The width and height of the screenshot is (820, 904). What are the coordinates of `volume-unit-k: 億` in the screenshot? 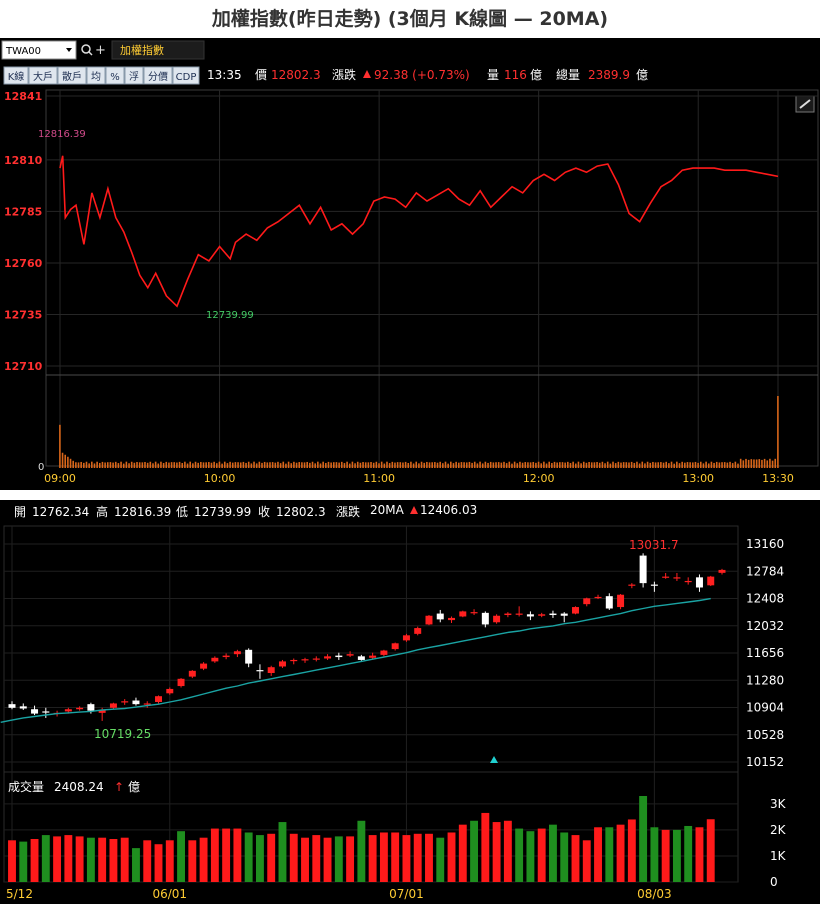 It's located at (134, 787).